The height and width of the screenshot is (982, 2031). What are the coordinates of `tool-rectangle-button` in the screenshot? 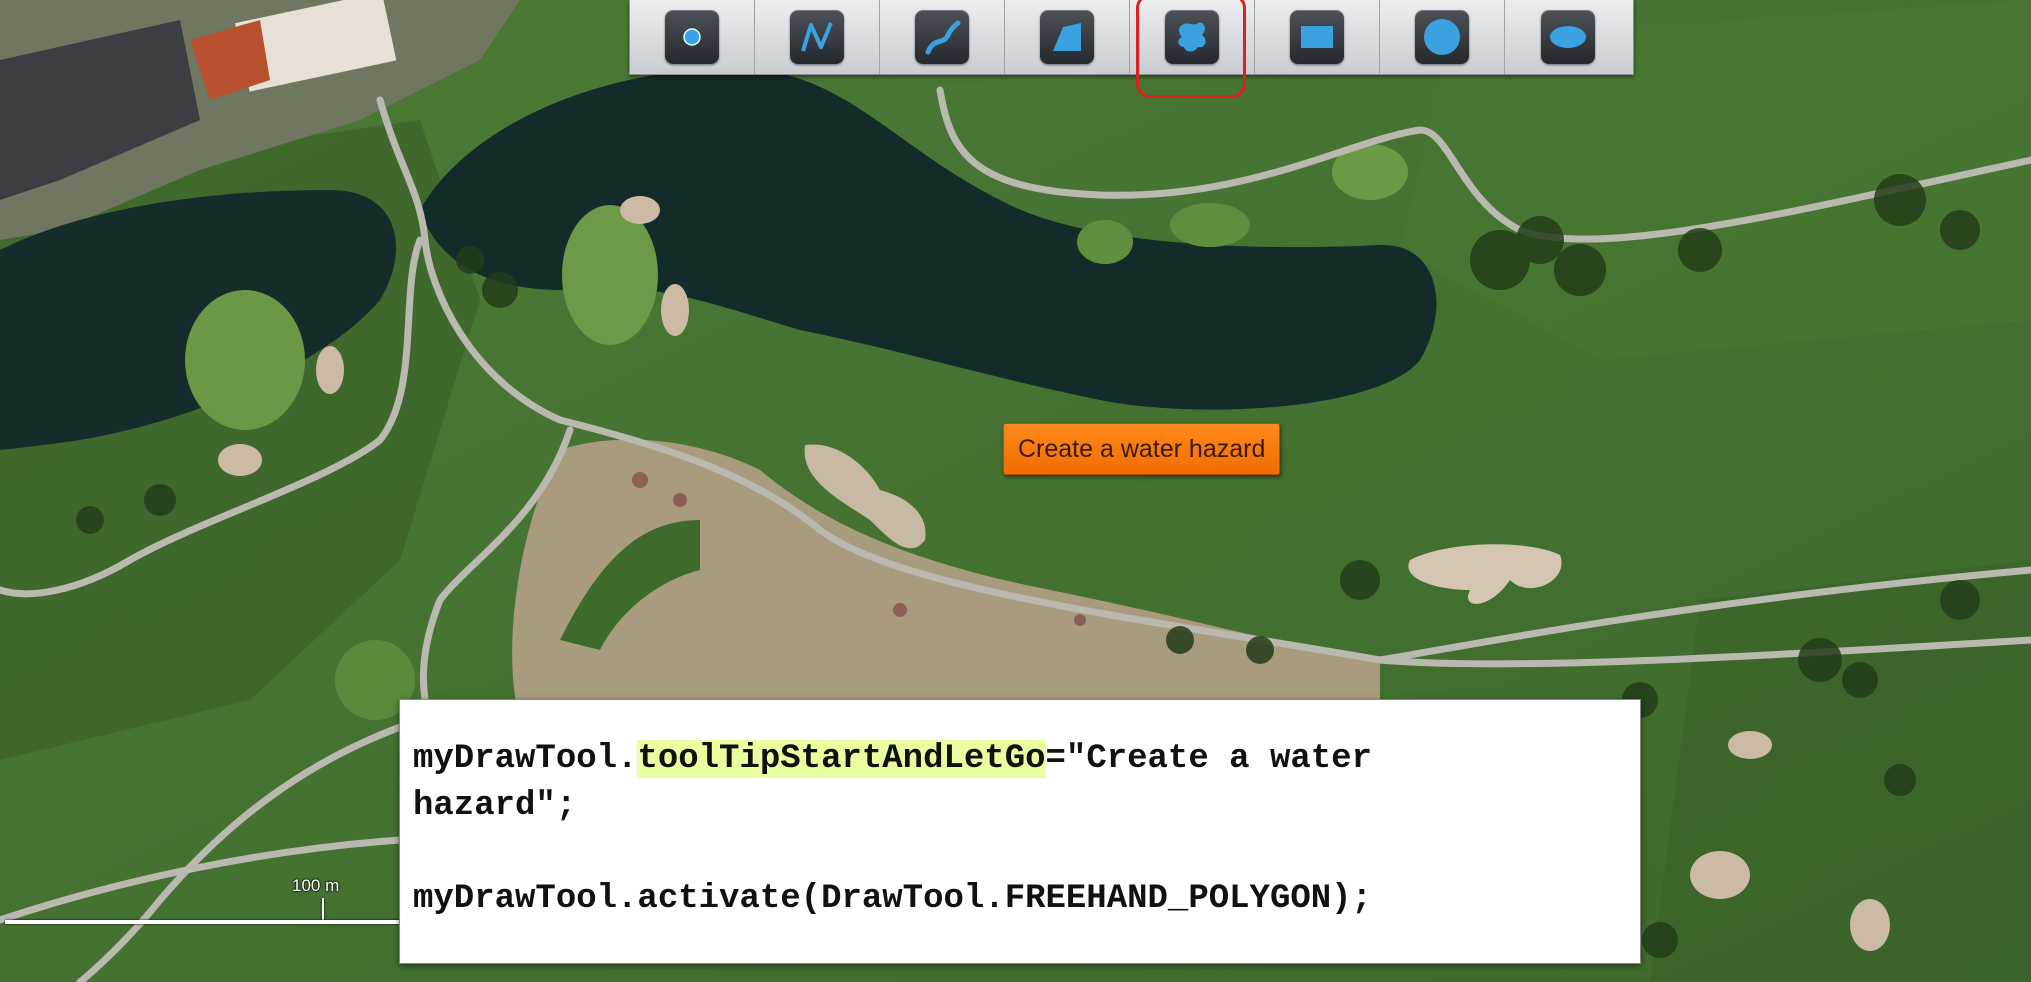 It's located at (1317, 37).